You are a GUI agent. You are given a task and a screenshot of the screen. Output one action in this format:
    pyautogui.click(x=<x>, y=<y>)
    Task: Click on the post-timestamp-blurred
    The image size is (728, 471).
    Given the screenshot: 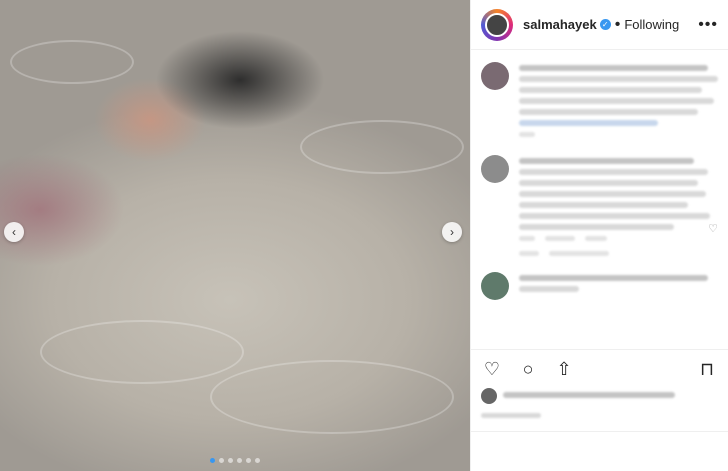 What is the action you would take?
    pyautogui.click(x=599, y=419)
    